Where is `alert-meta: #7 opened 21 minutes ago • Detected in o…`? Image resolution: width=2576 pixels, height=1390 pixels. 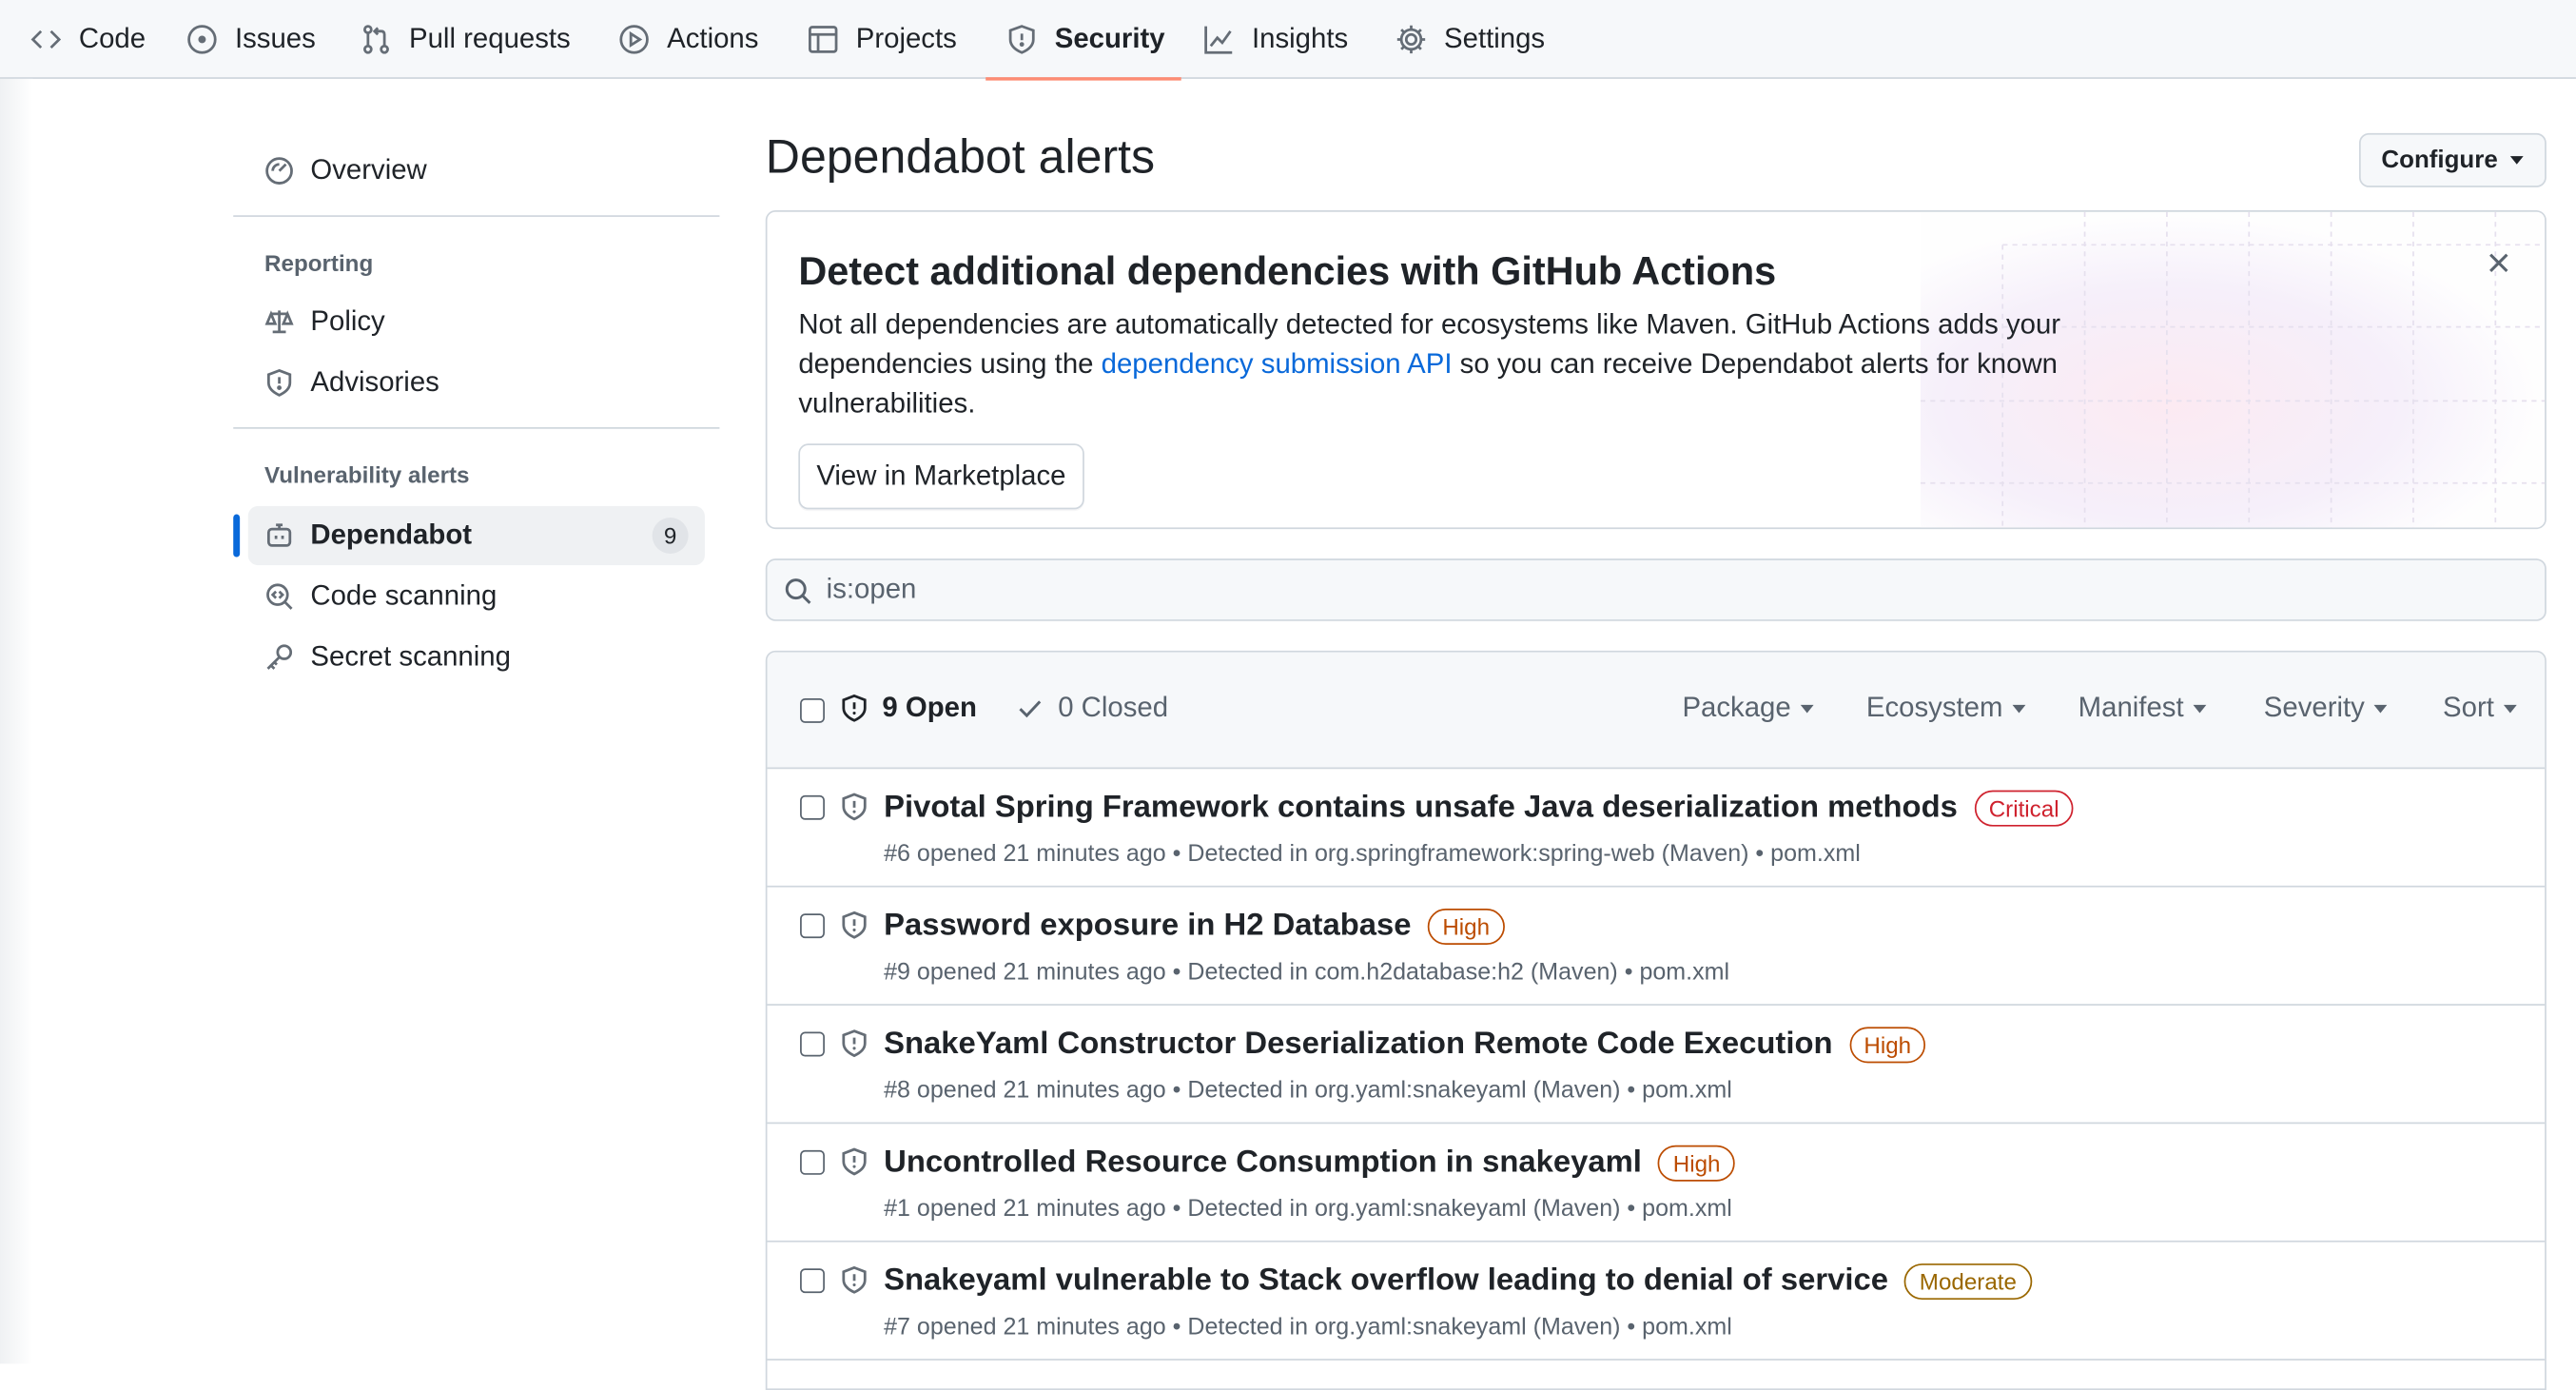
alert-meta: #7 opened 21 minutes ago • Detected in o… is located at coordinates (1308, 1328).